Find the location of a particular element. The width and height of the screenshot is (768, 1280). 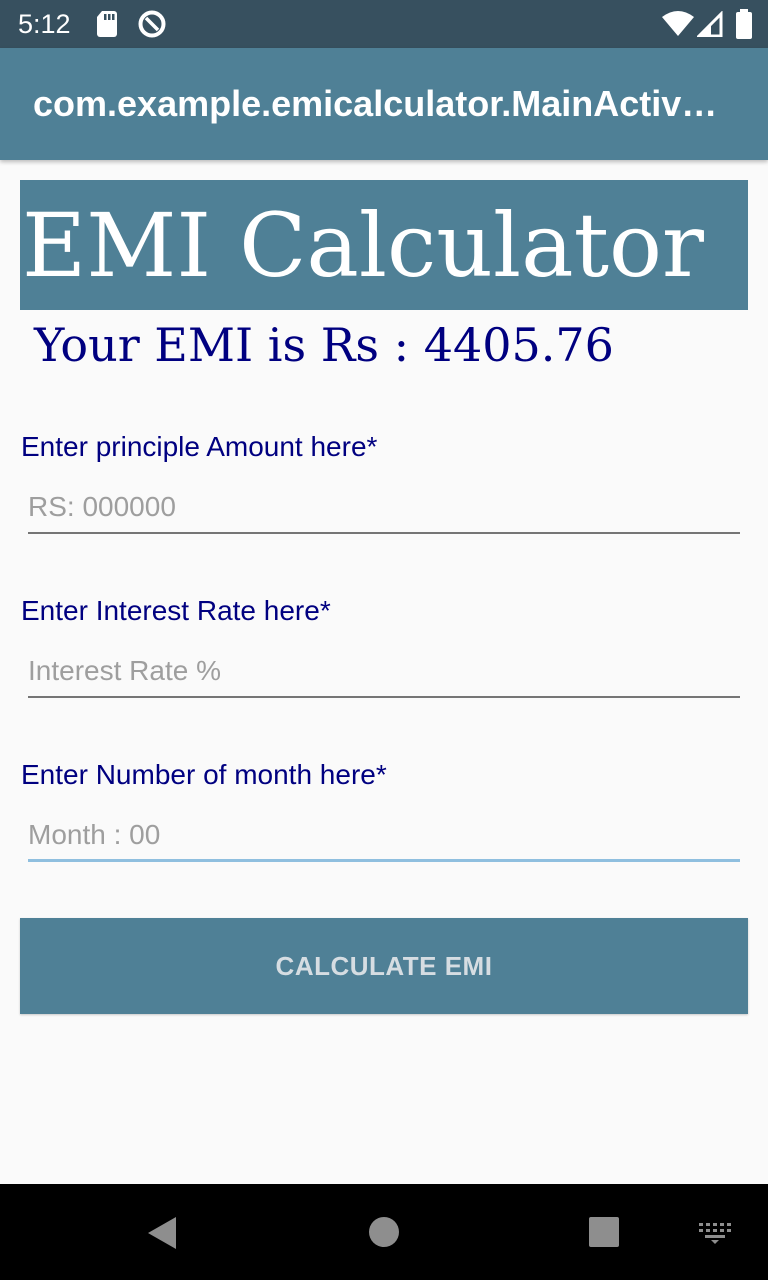

app-title: com.example.emicalculator.MainActivity is located at coordinates (378, 103).